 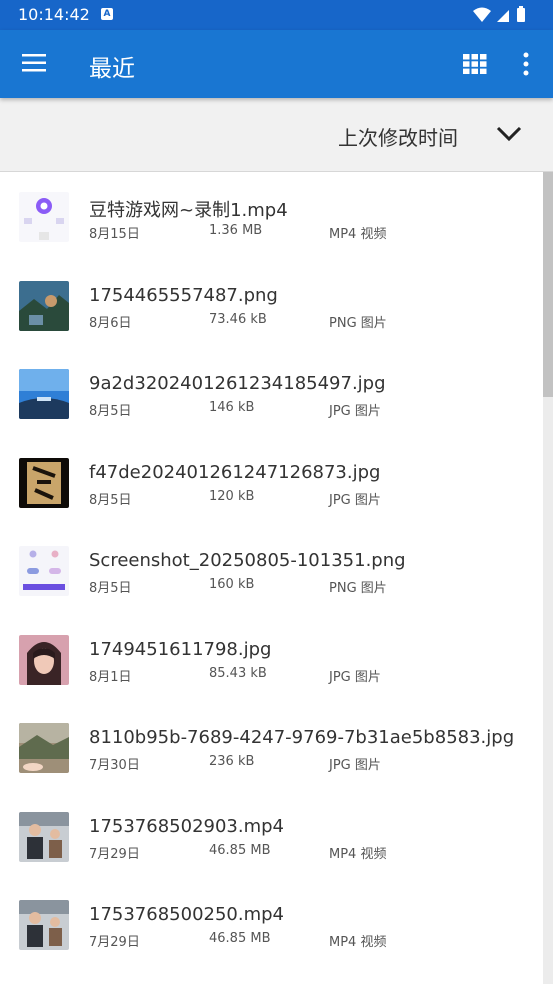 I want to click on file-row: 豆特游戏网~录制1.mp4 8月15日 1.36 MB MP4 视频, so click(x=271, y=216).